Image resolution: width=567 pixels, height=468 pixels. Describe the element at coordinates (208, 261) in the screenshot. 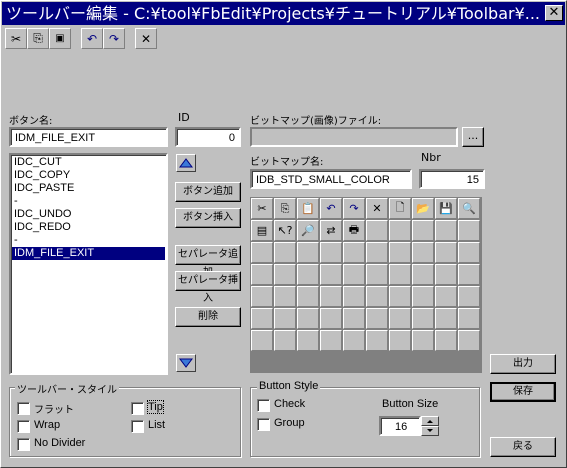

I see `add-separator-button: セパレータ追加` at that location.